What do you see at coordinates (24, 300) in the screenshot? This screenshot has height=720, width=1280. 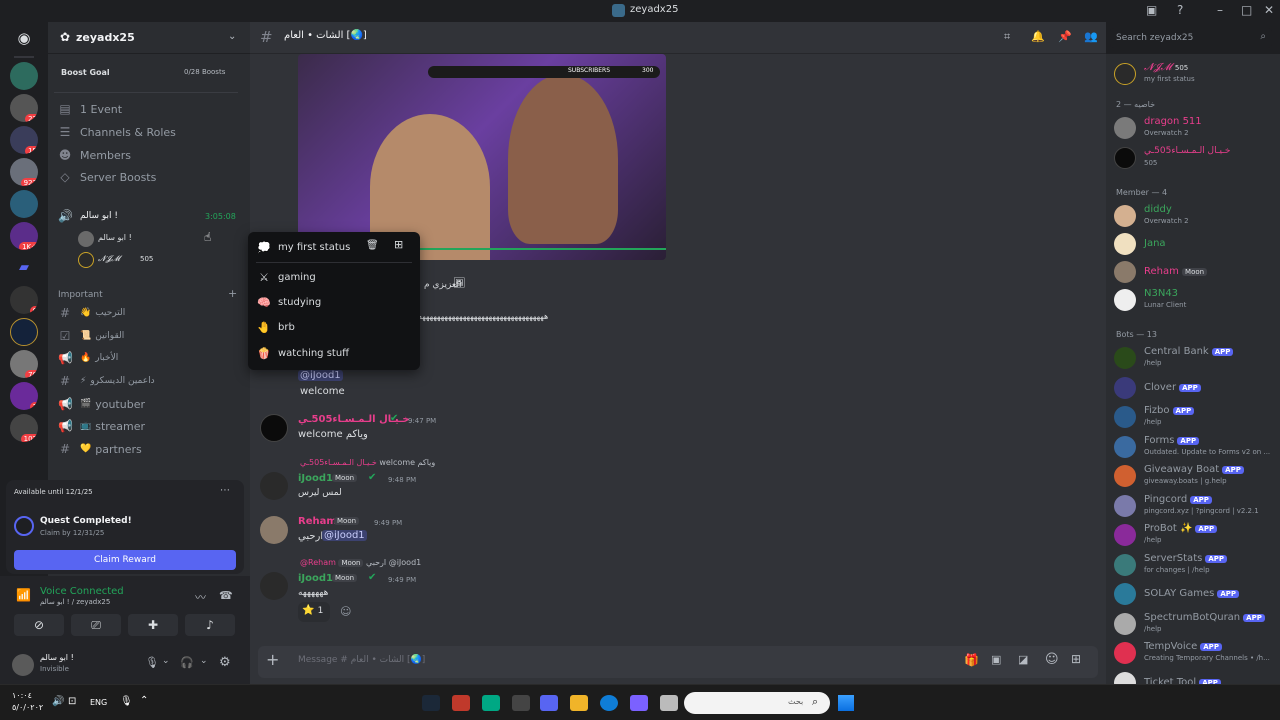 I see `server-icon: 6` at bounding box center [24, 300].